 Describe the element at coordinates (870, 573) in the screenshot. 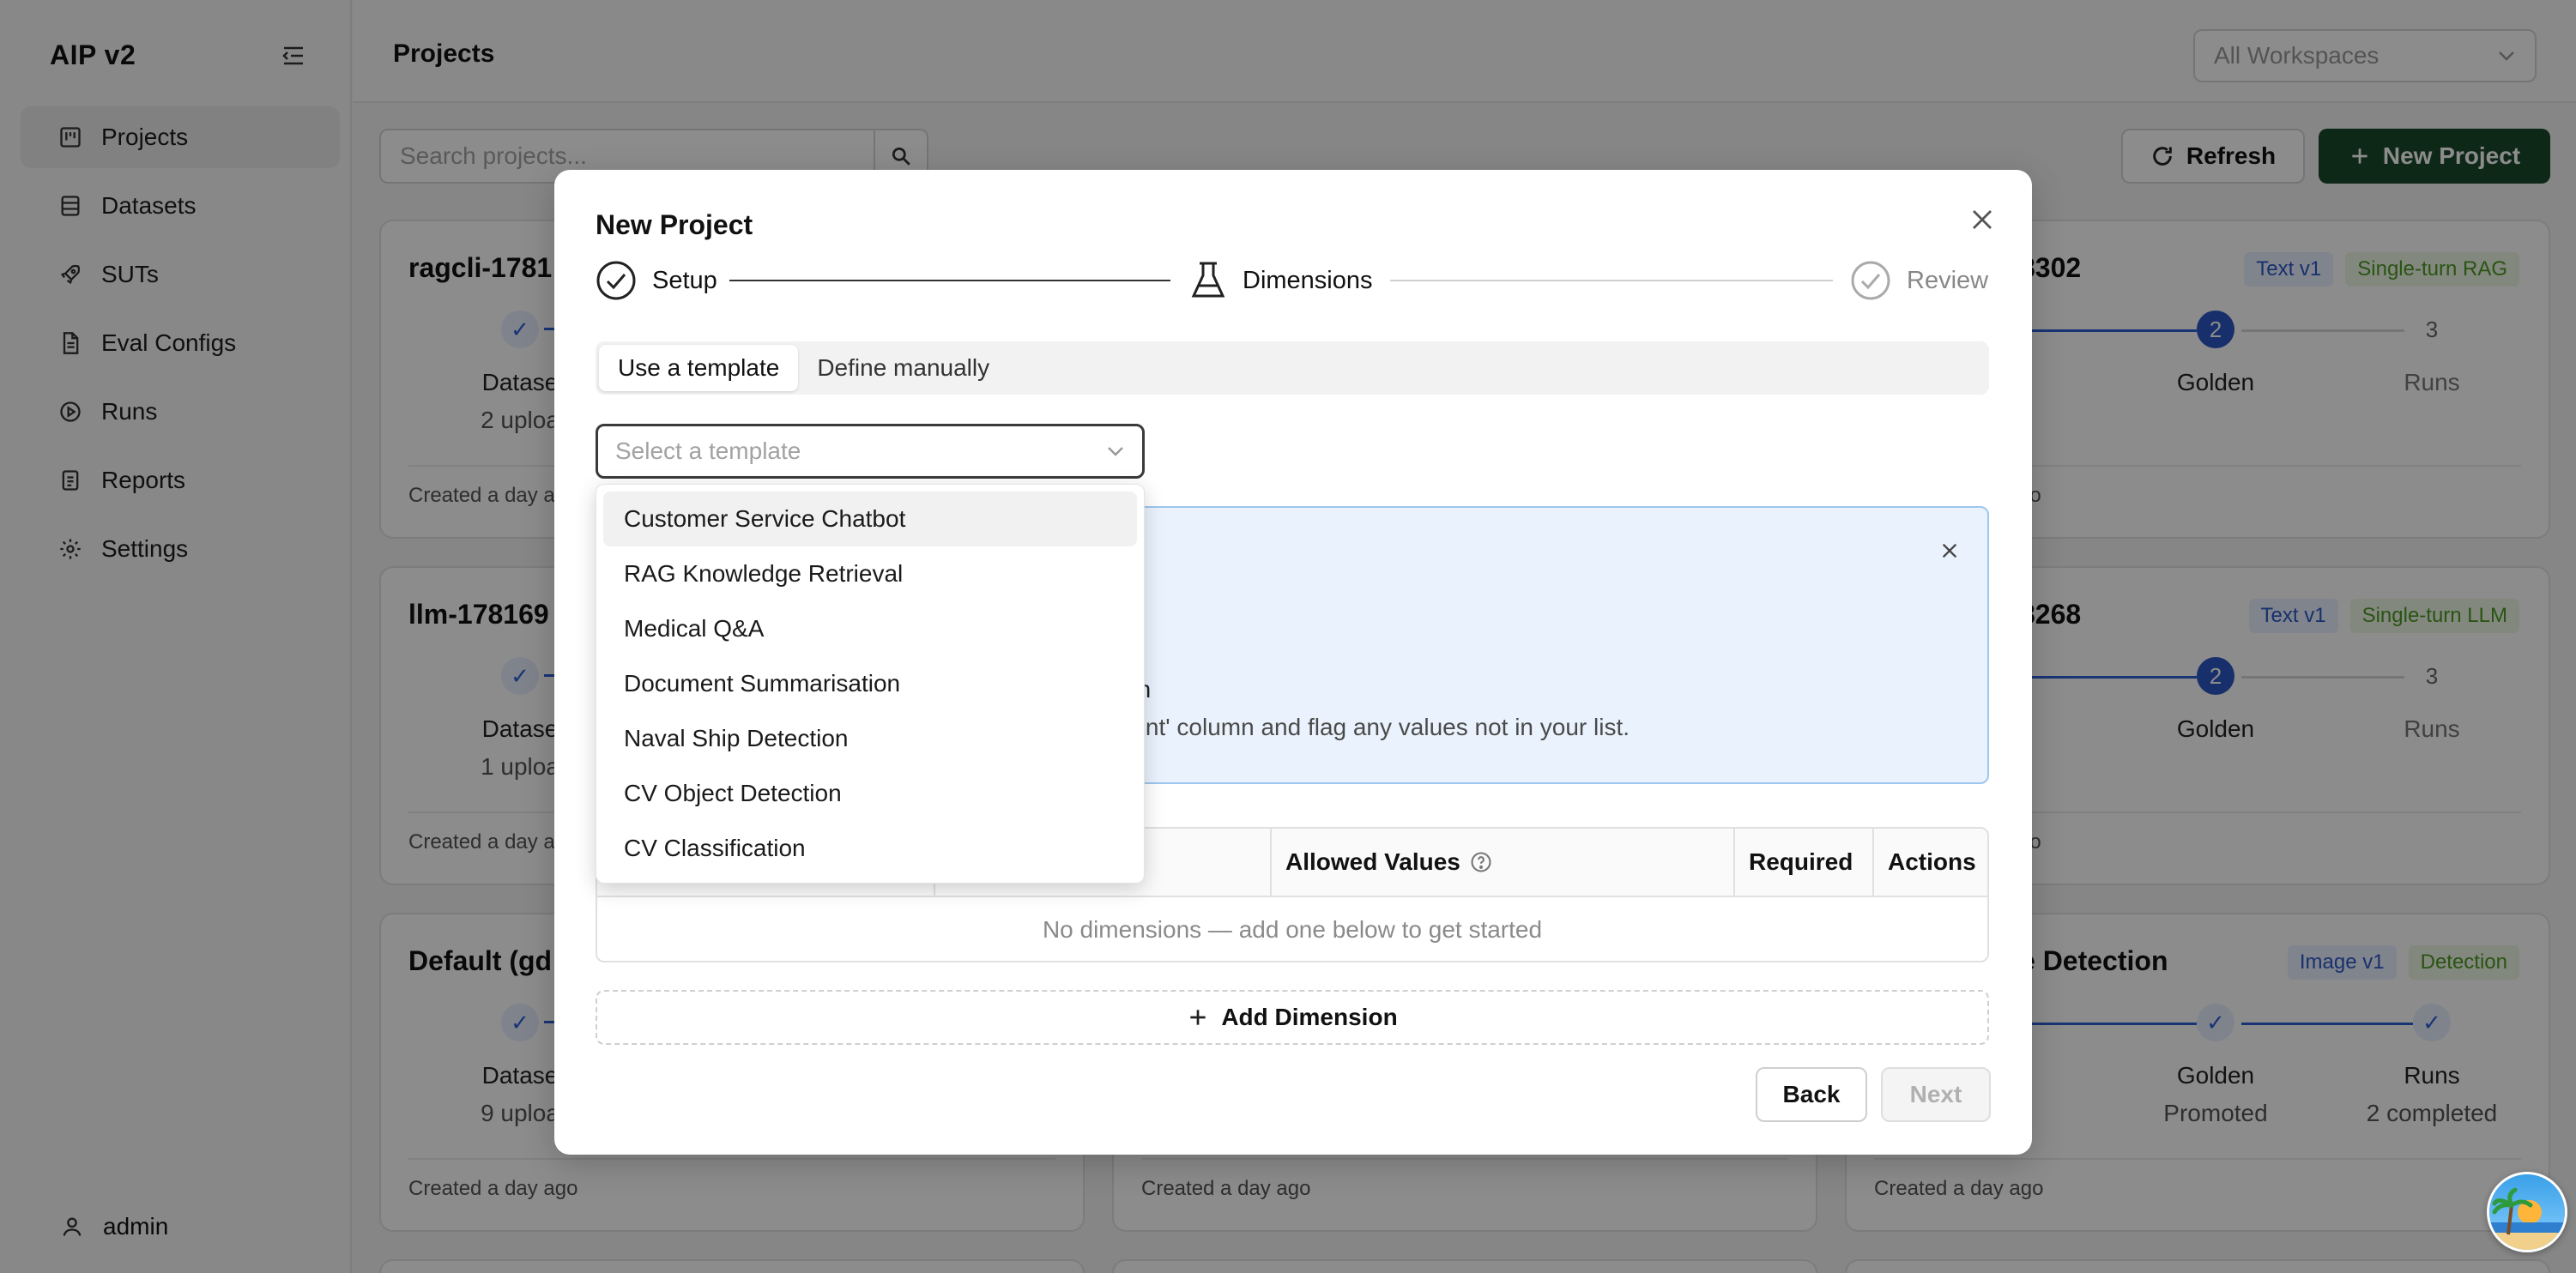

I see `template-option-rag-knowledge-retrieval: RAG Knowledge Retrieval` at that location.